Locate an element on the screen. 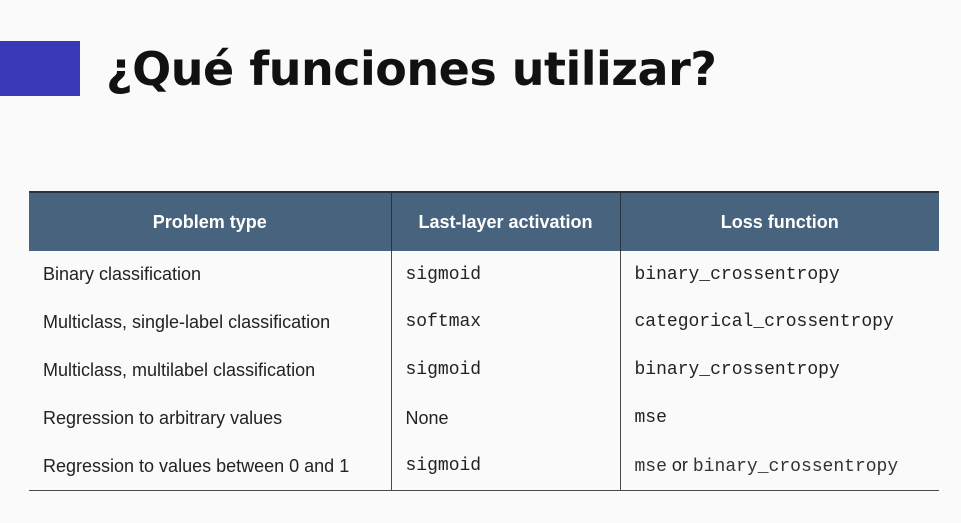 This screenshot has width=961, height=523. header-loss-function: Loss function is located at coordinates (779, 221).